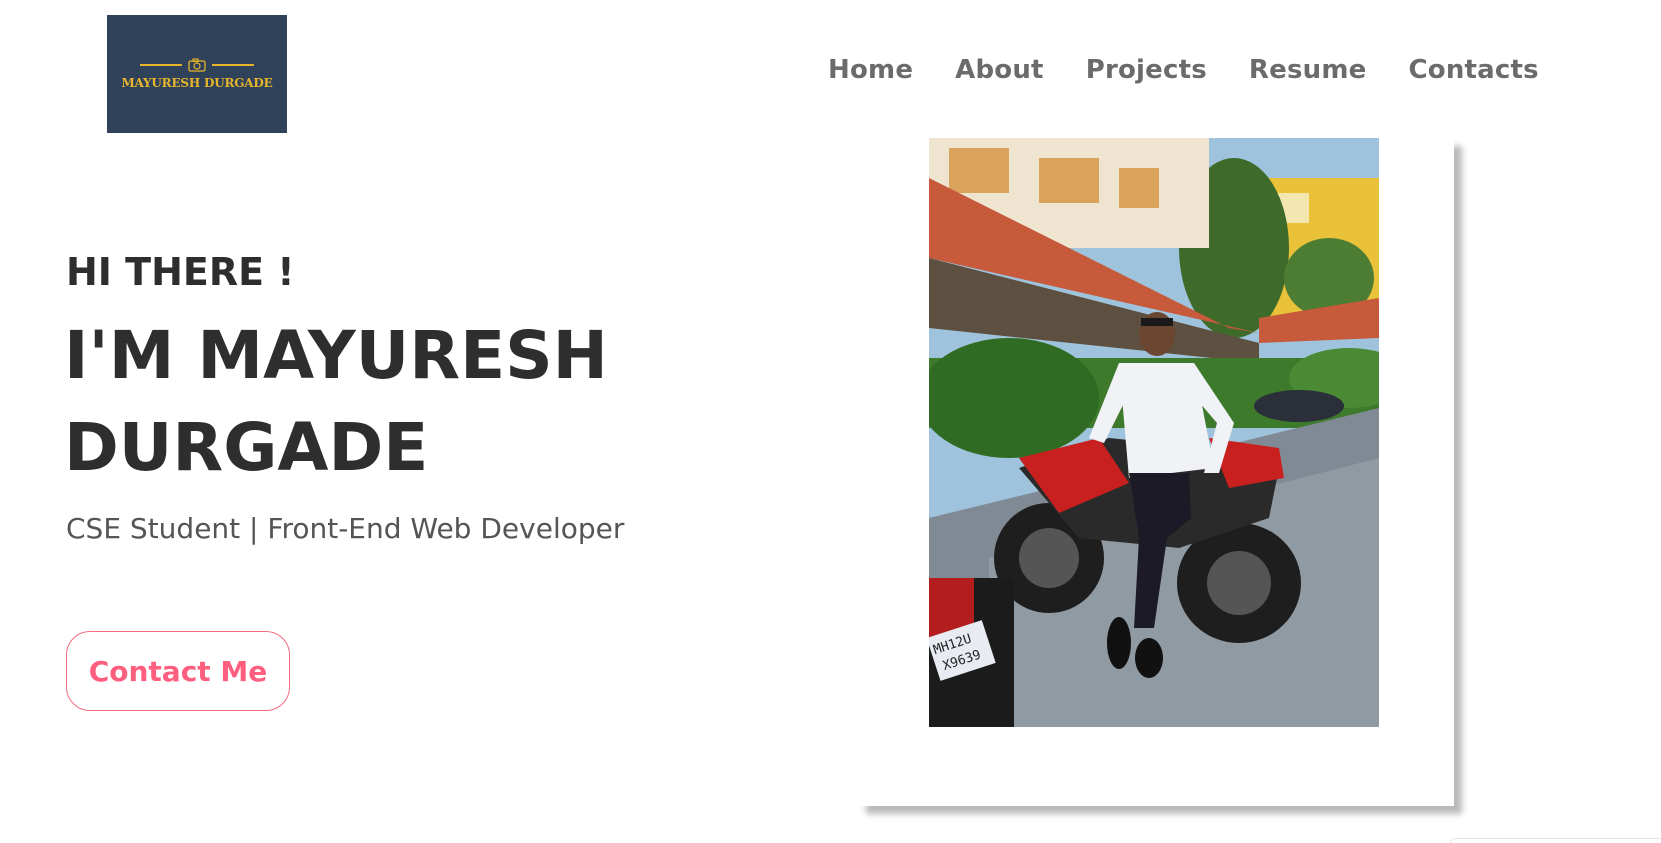 The image size is (1661, 843). What do you see at coordinates (178, 671) in the screenshot?
I see `contact-me-button: Contact Me` at bounding box center [178, 671].